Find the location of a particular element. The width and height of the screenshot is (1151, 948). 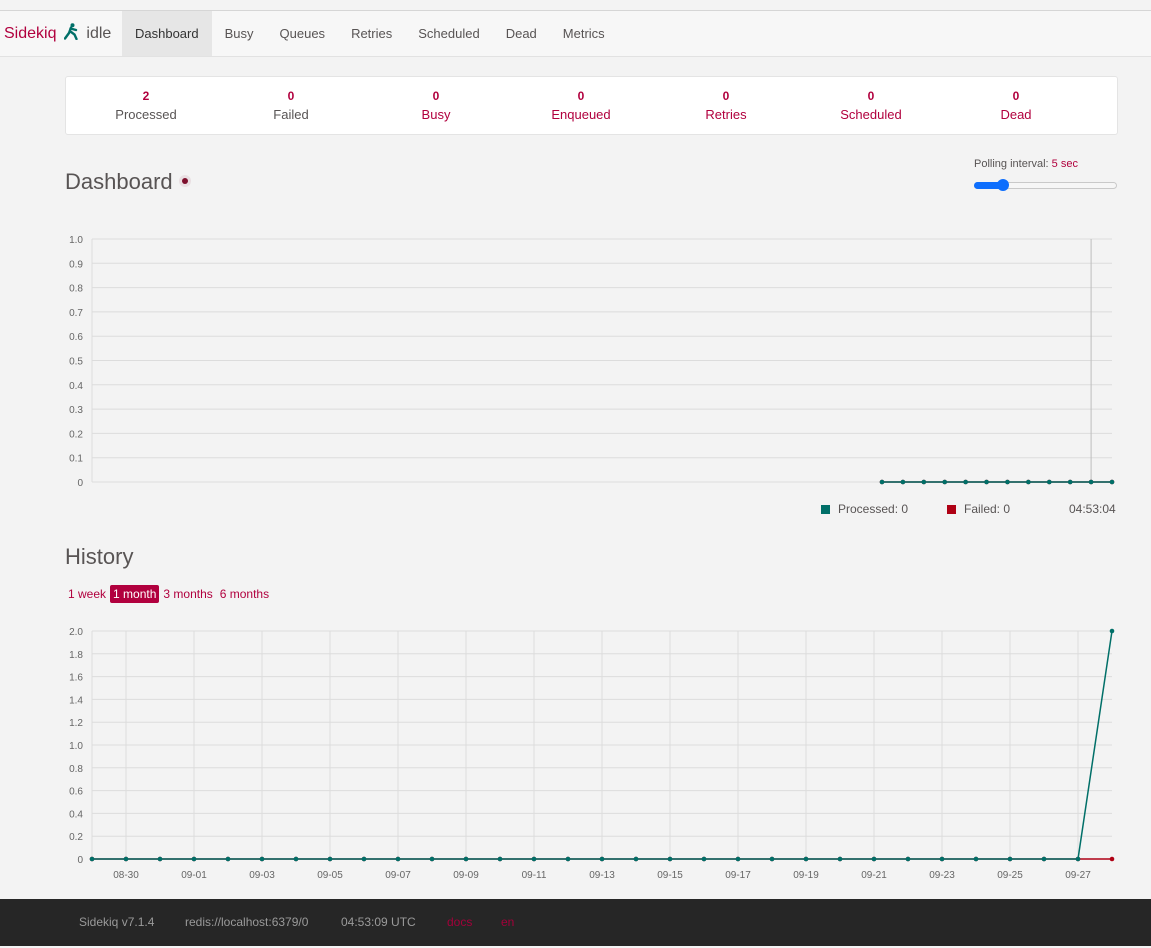

legend-failed-label: Failed: 0 is located at coordinates (987, 509).